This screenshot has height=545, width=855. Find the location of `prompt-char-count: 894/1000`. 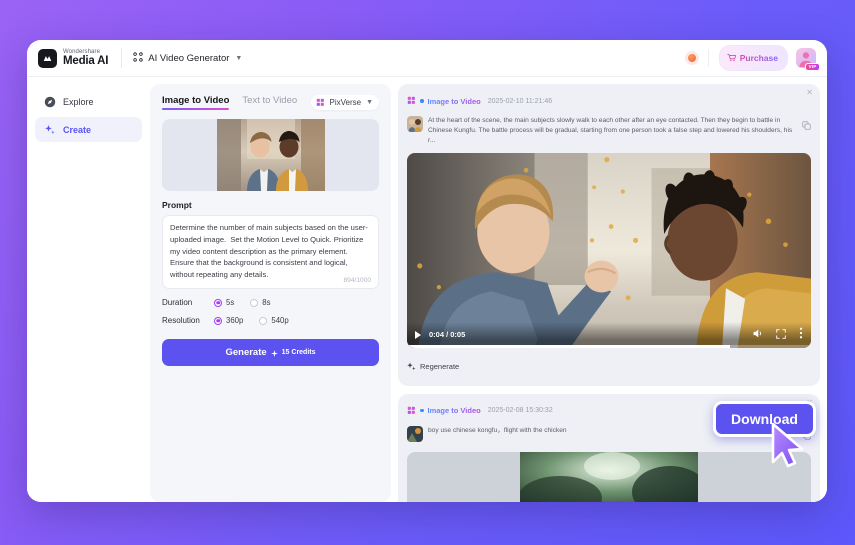

prompt-char-count: 894/1000 is located at coordinates (357, 280).